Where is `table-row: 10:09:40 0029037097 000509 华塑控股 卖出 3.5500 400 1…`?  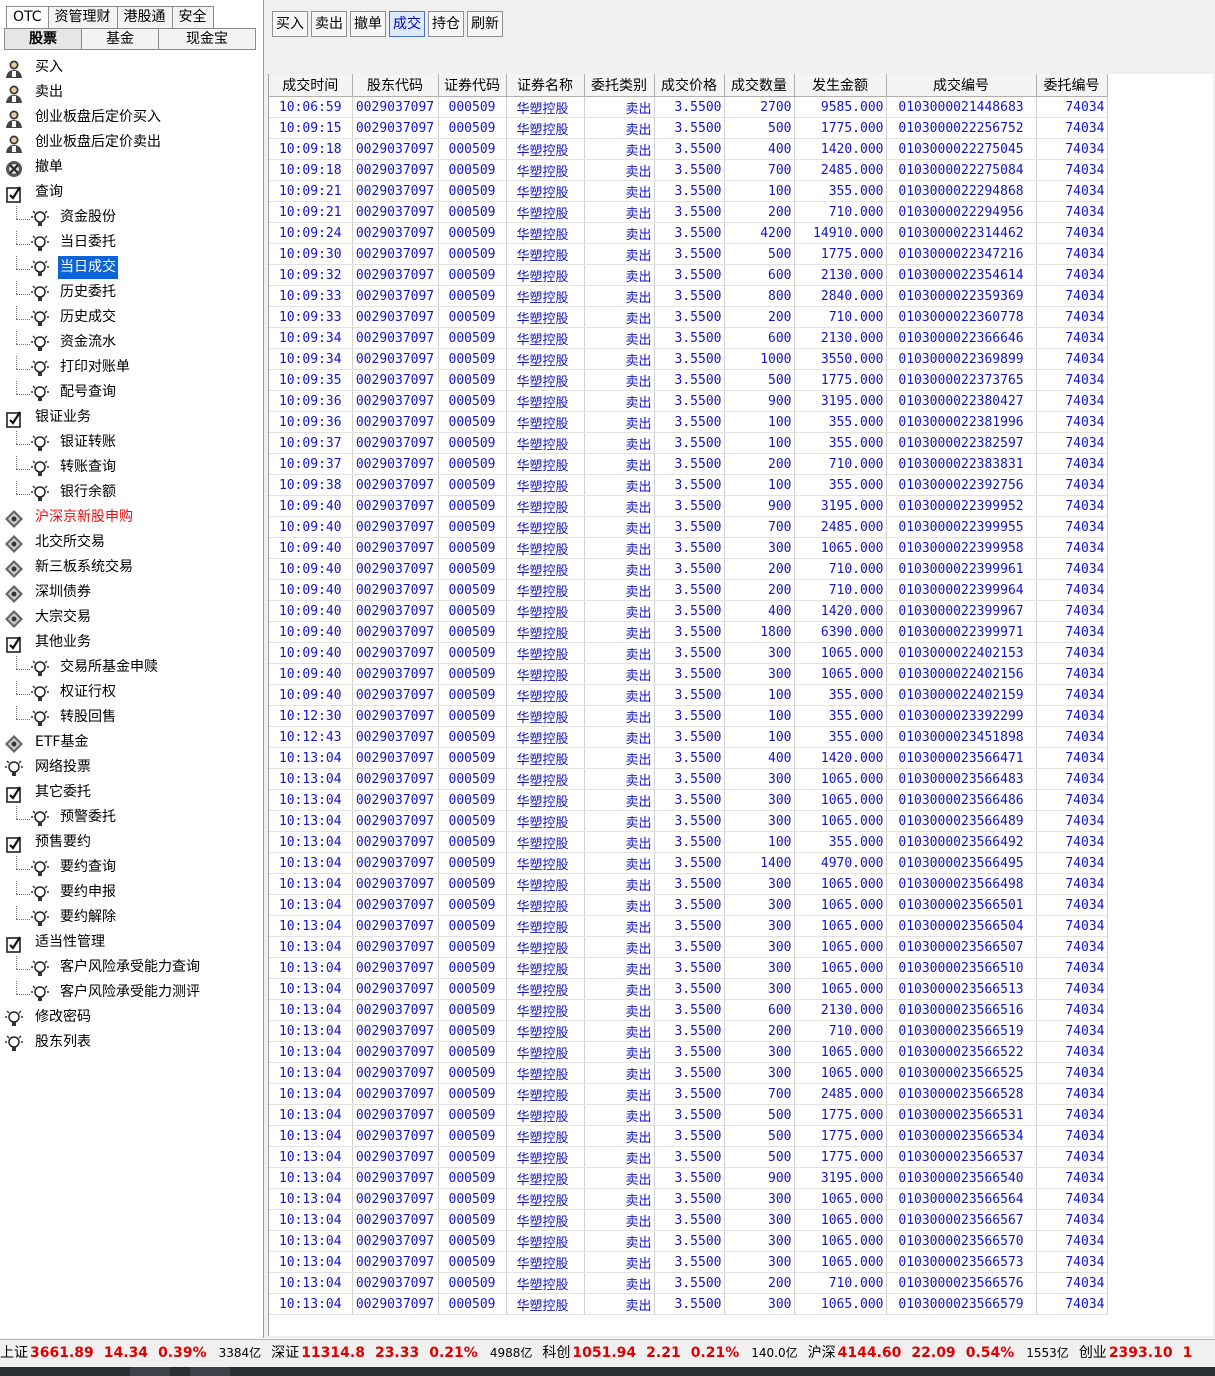
table-row: 10:09:40 0029037097 000509 华塑控股 卖出 3.5500 400 1… is located at coordinates (688, 611).